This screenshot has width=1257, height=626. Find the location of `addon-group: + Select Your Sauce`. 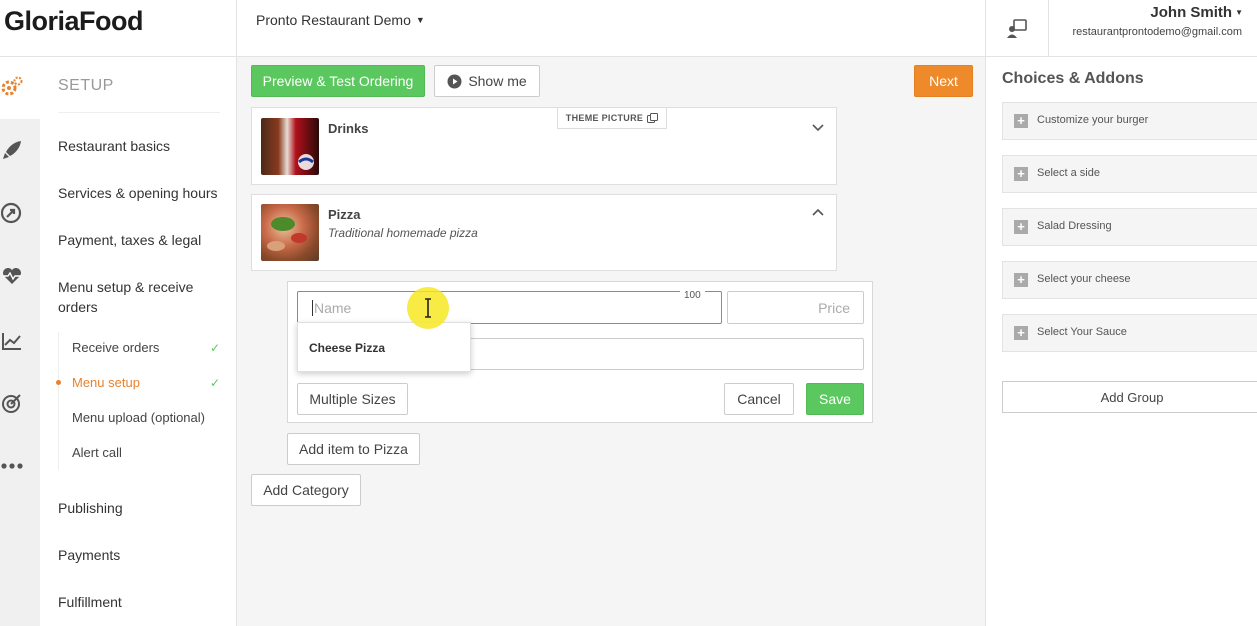

addon-group: + Select Your Sauce is located at coordinates (1129, 333).